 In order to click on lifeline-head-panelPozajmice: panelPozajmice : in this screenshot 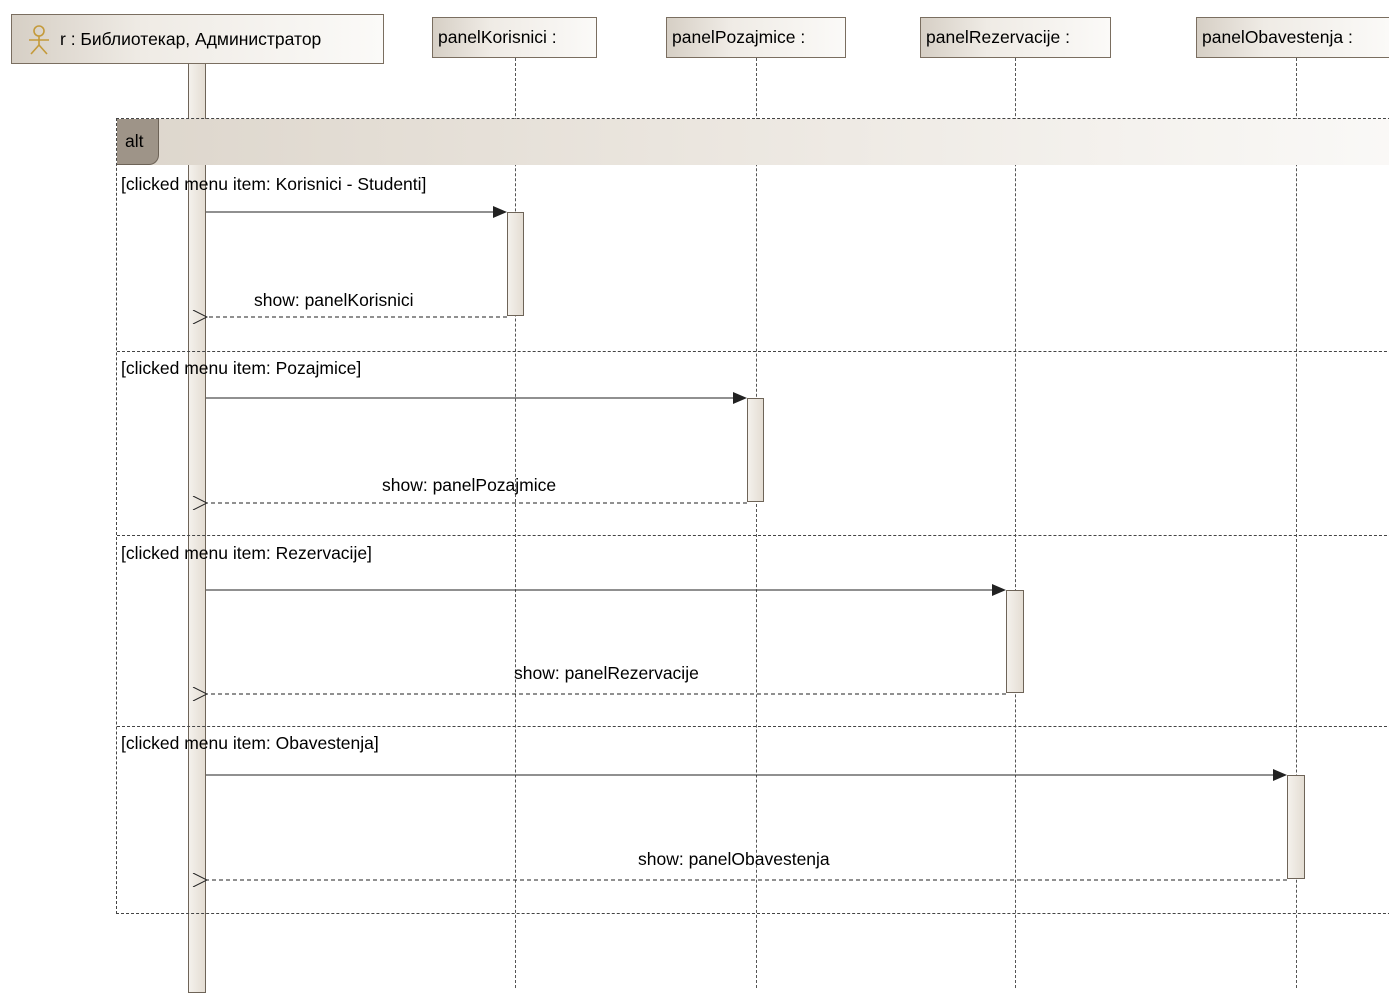, I will do `click(756, 37)`.